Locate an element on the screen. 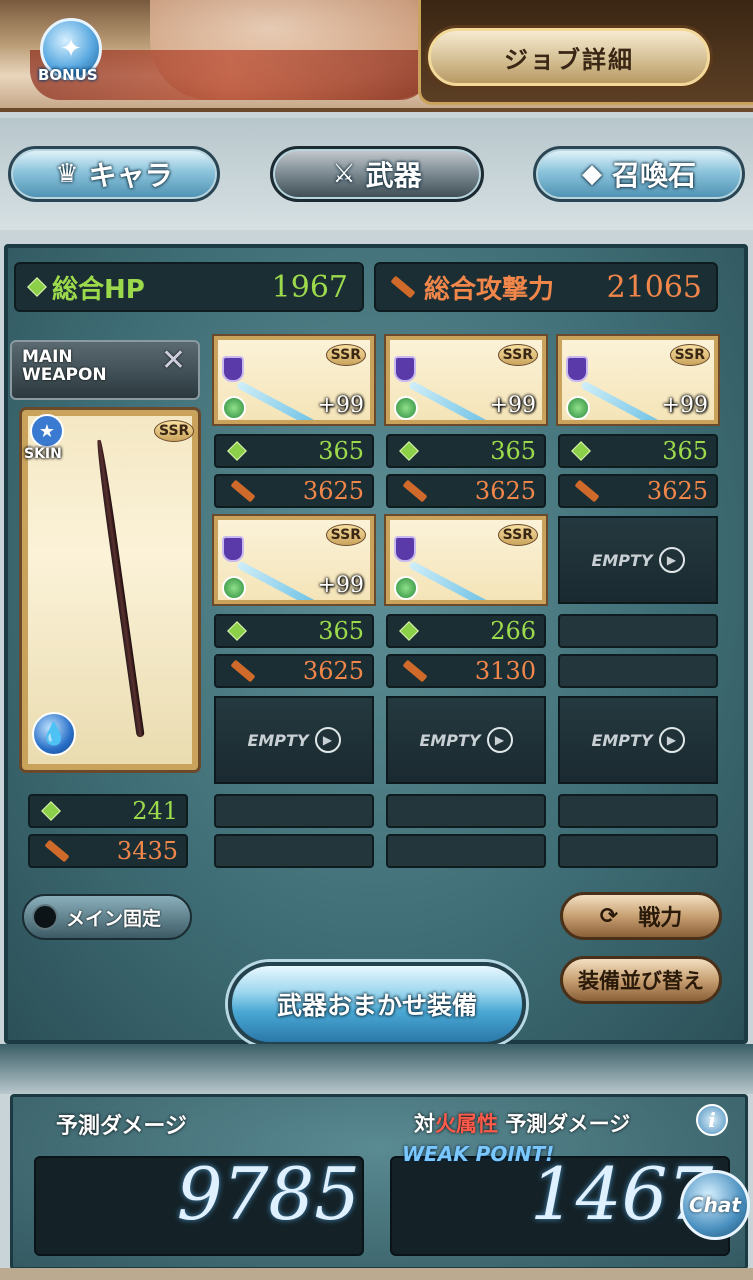 Image resolution: width=753 pixels, height=1280 pixels. main-weapon-atk-value: 3435 is located at coordinates (147, 851).